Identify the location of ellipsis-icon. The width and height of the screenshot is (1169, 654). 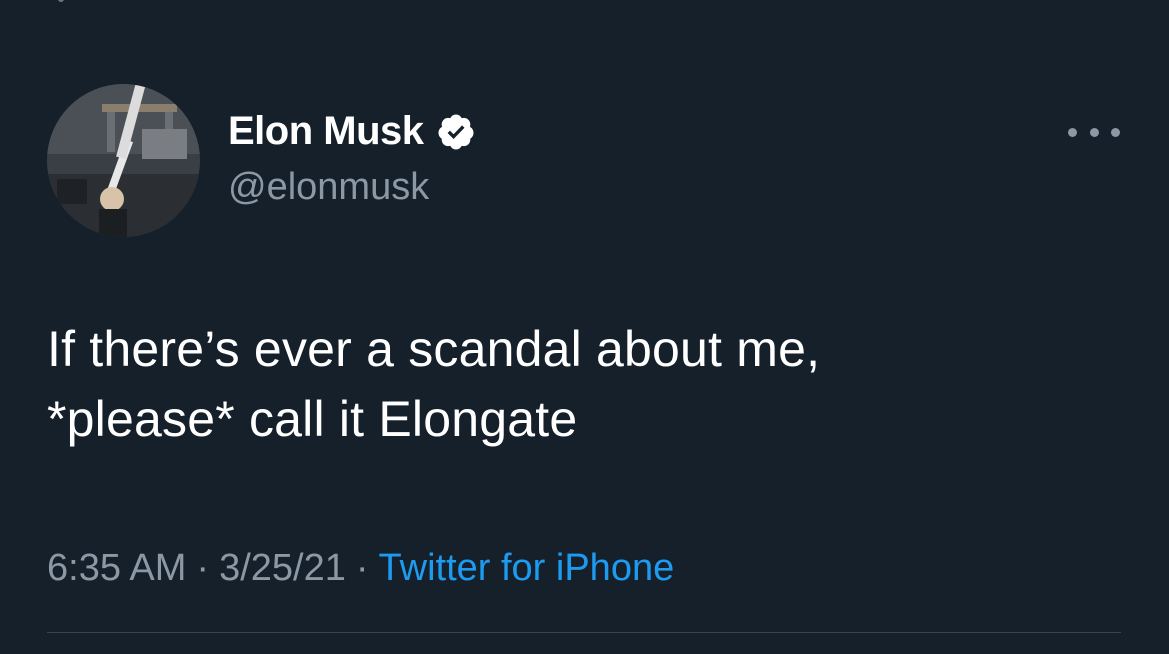
(1094, 132).